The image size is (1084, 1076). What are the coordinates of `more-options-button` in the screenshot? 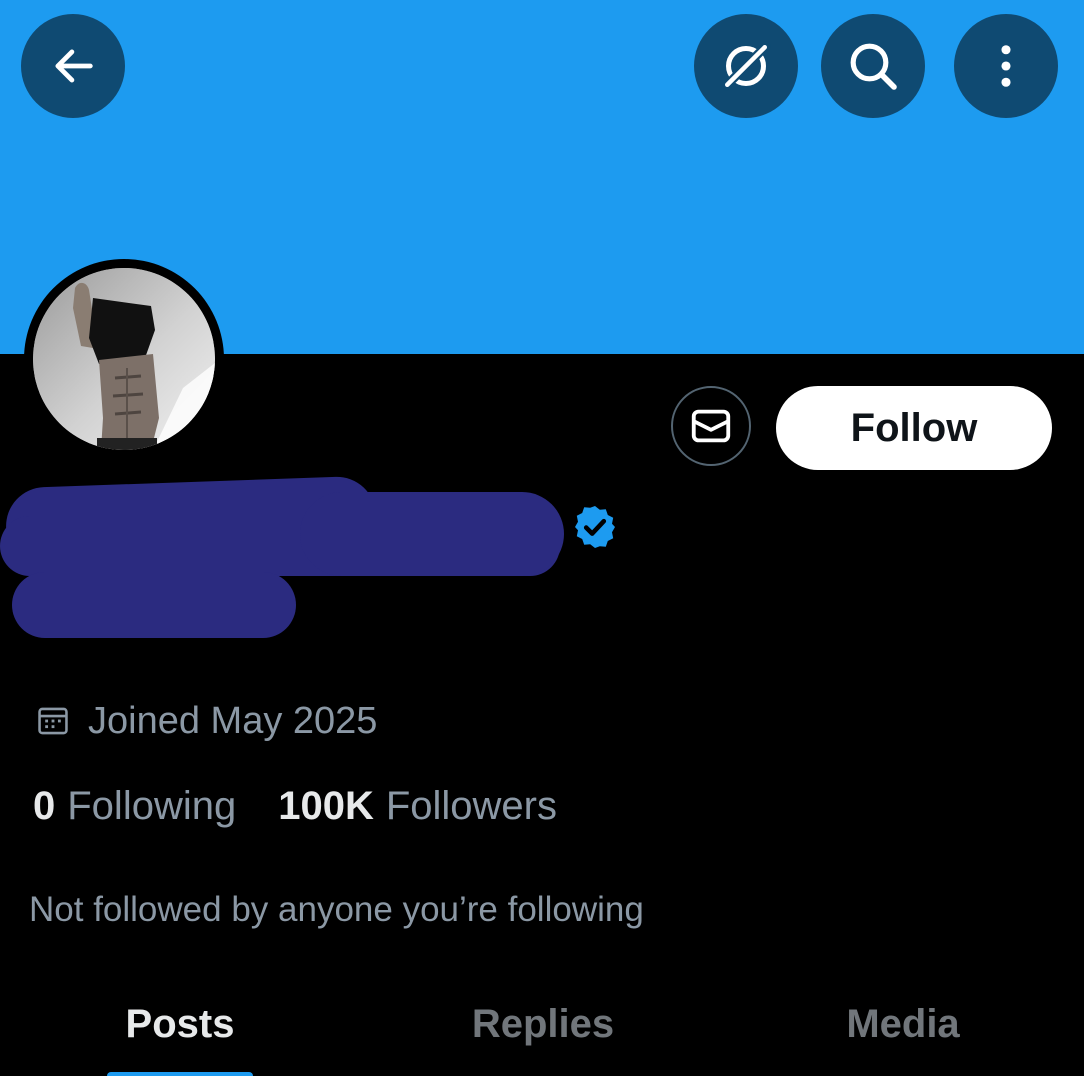 It's located at (1006, 66).